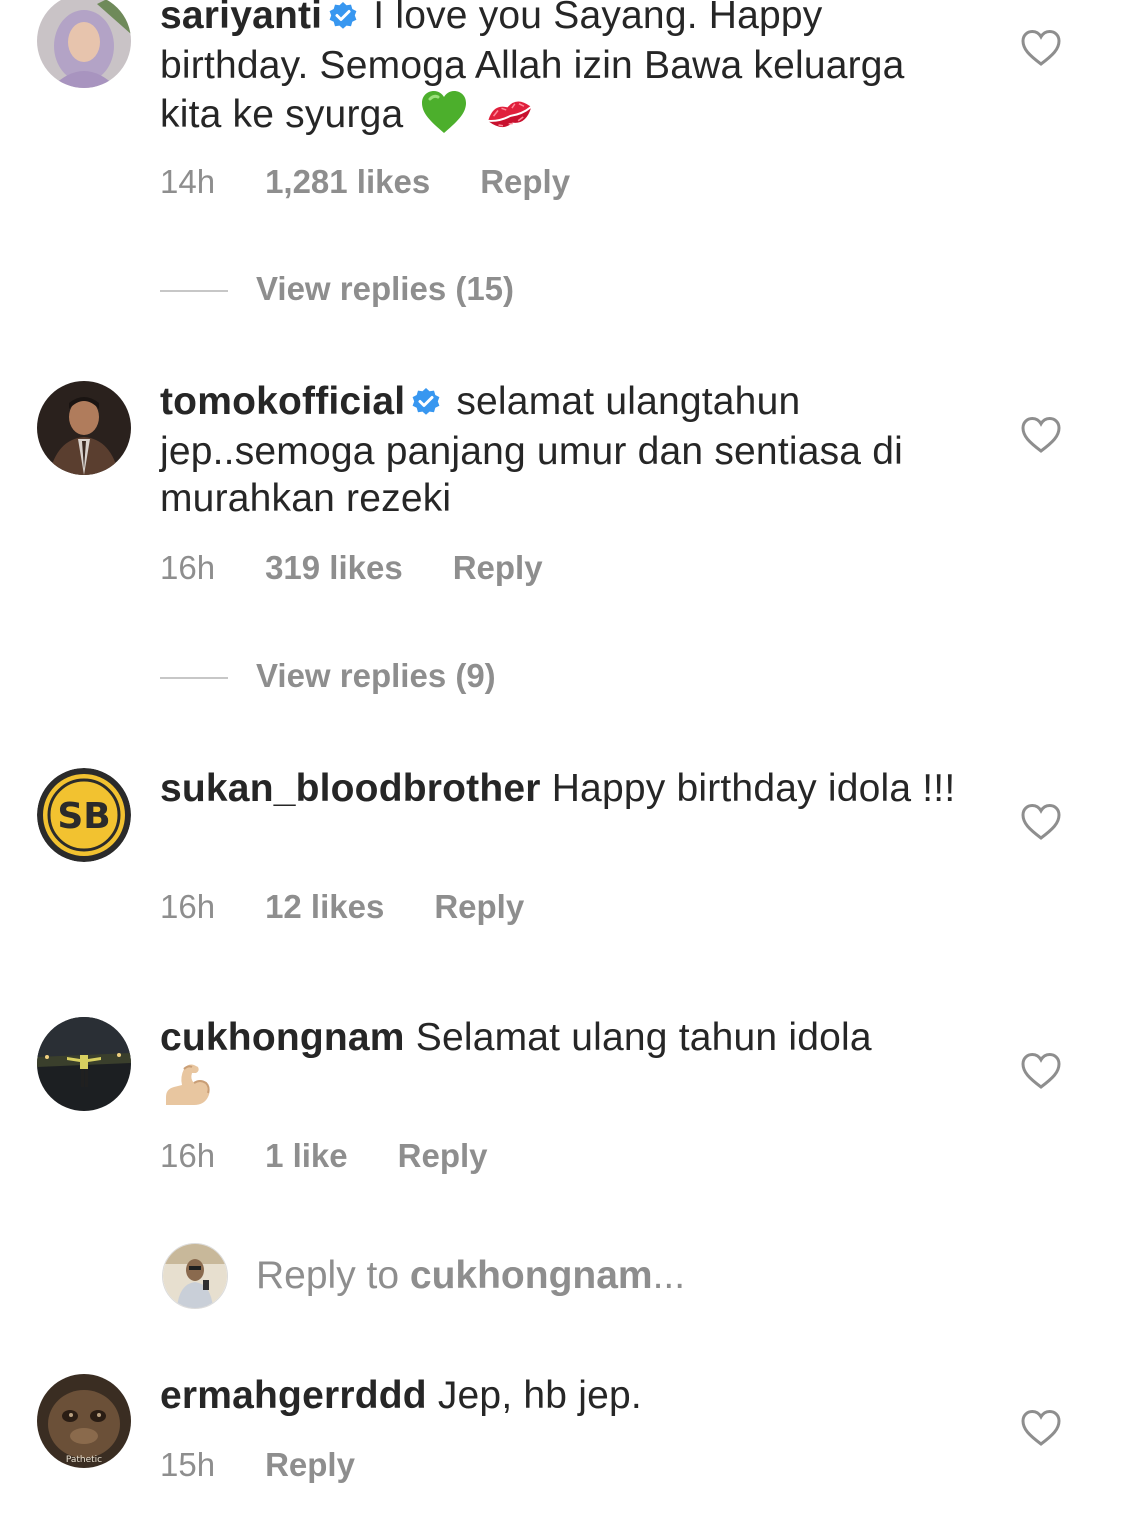 This screenshot has height=1522, width=1125. Describe the element at coordinates (257, 1465) in the screenshot. I see `comment-meta: 15h Reply` at that location.